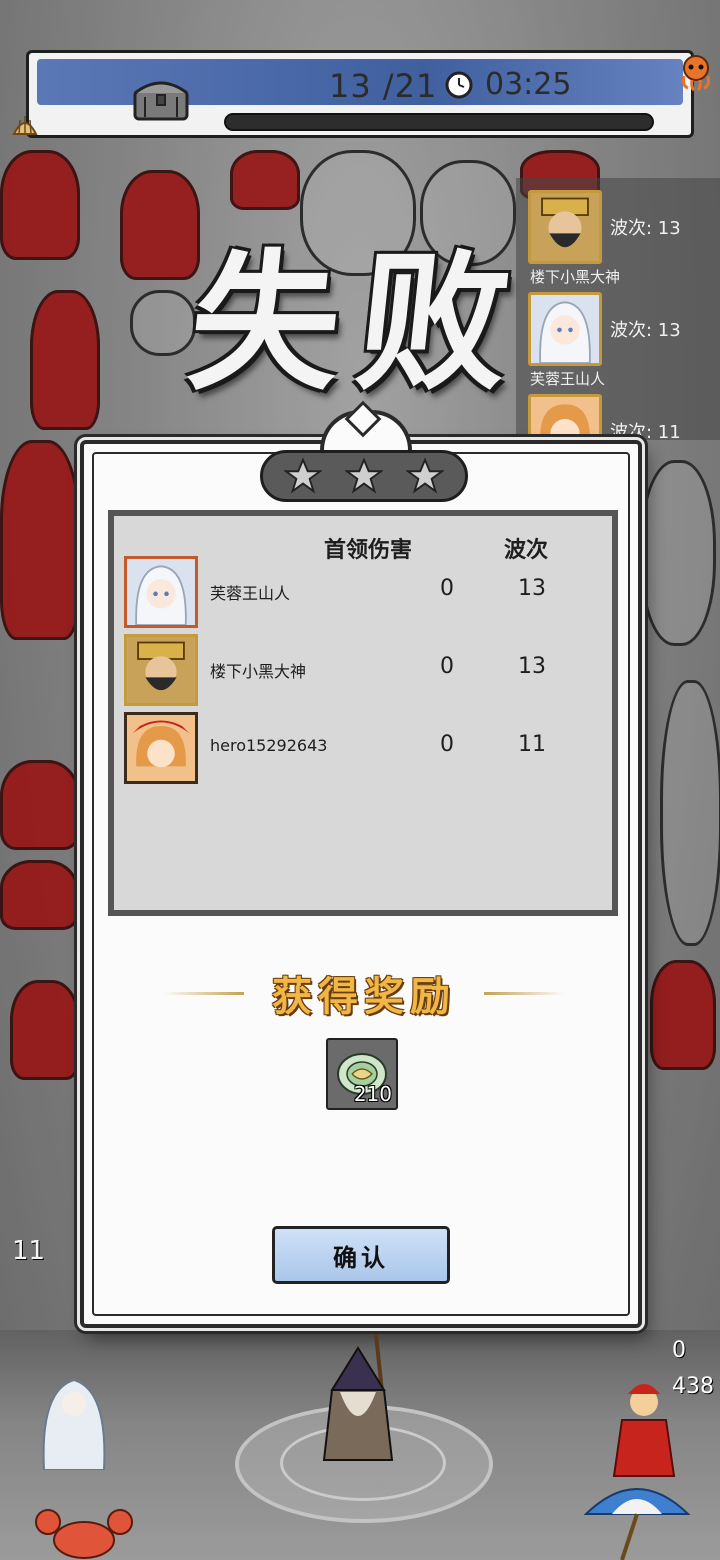 The height and width of the screenshot is (1560, 720). I want to click on player-row: 楼下小黑大神 0 13, so click(364, 672).